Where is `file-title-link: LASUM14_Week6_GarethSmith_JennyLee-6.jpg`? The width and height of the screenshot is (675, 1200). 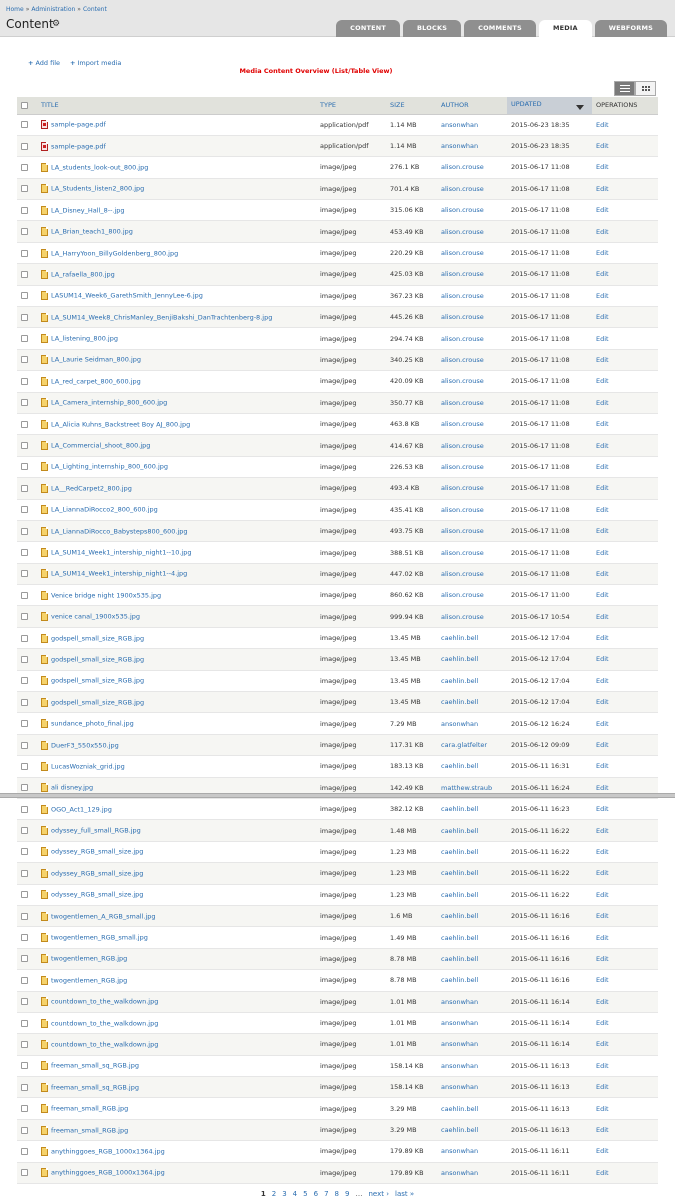
file-title-link: LASUM14_Week6_GarethSmith_JennyLee-6.jpg is located at coordinates (127, 296).